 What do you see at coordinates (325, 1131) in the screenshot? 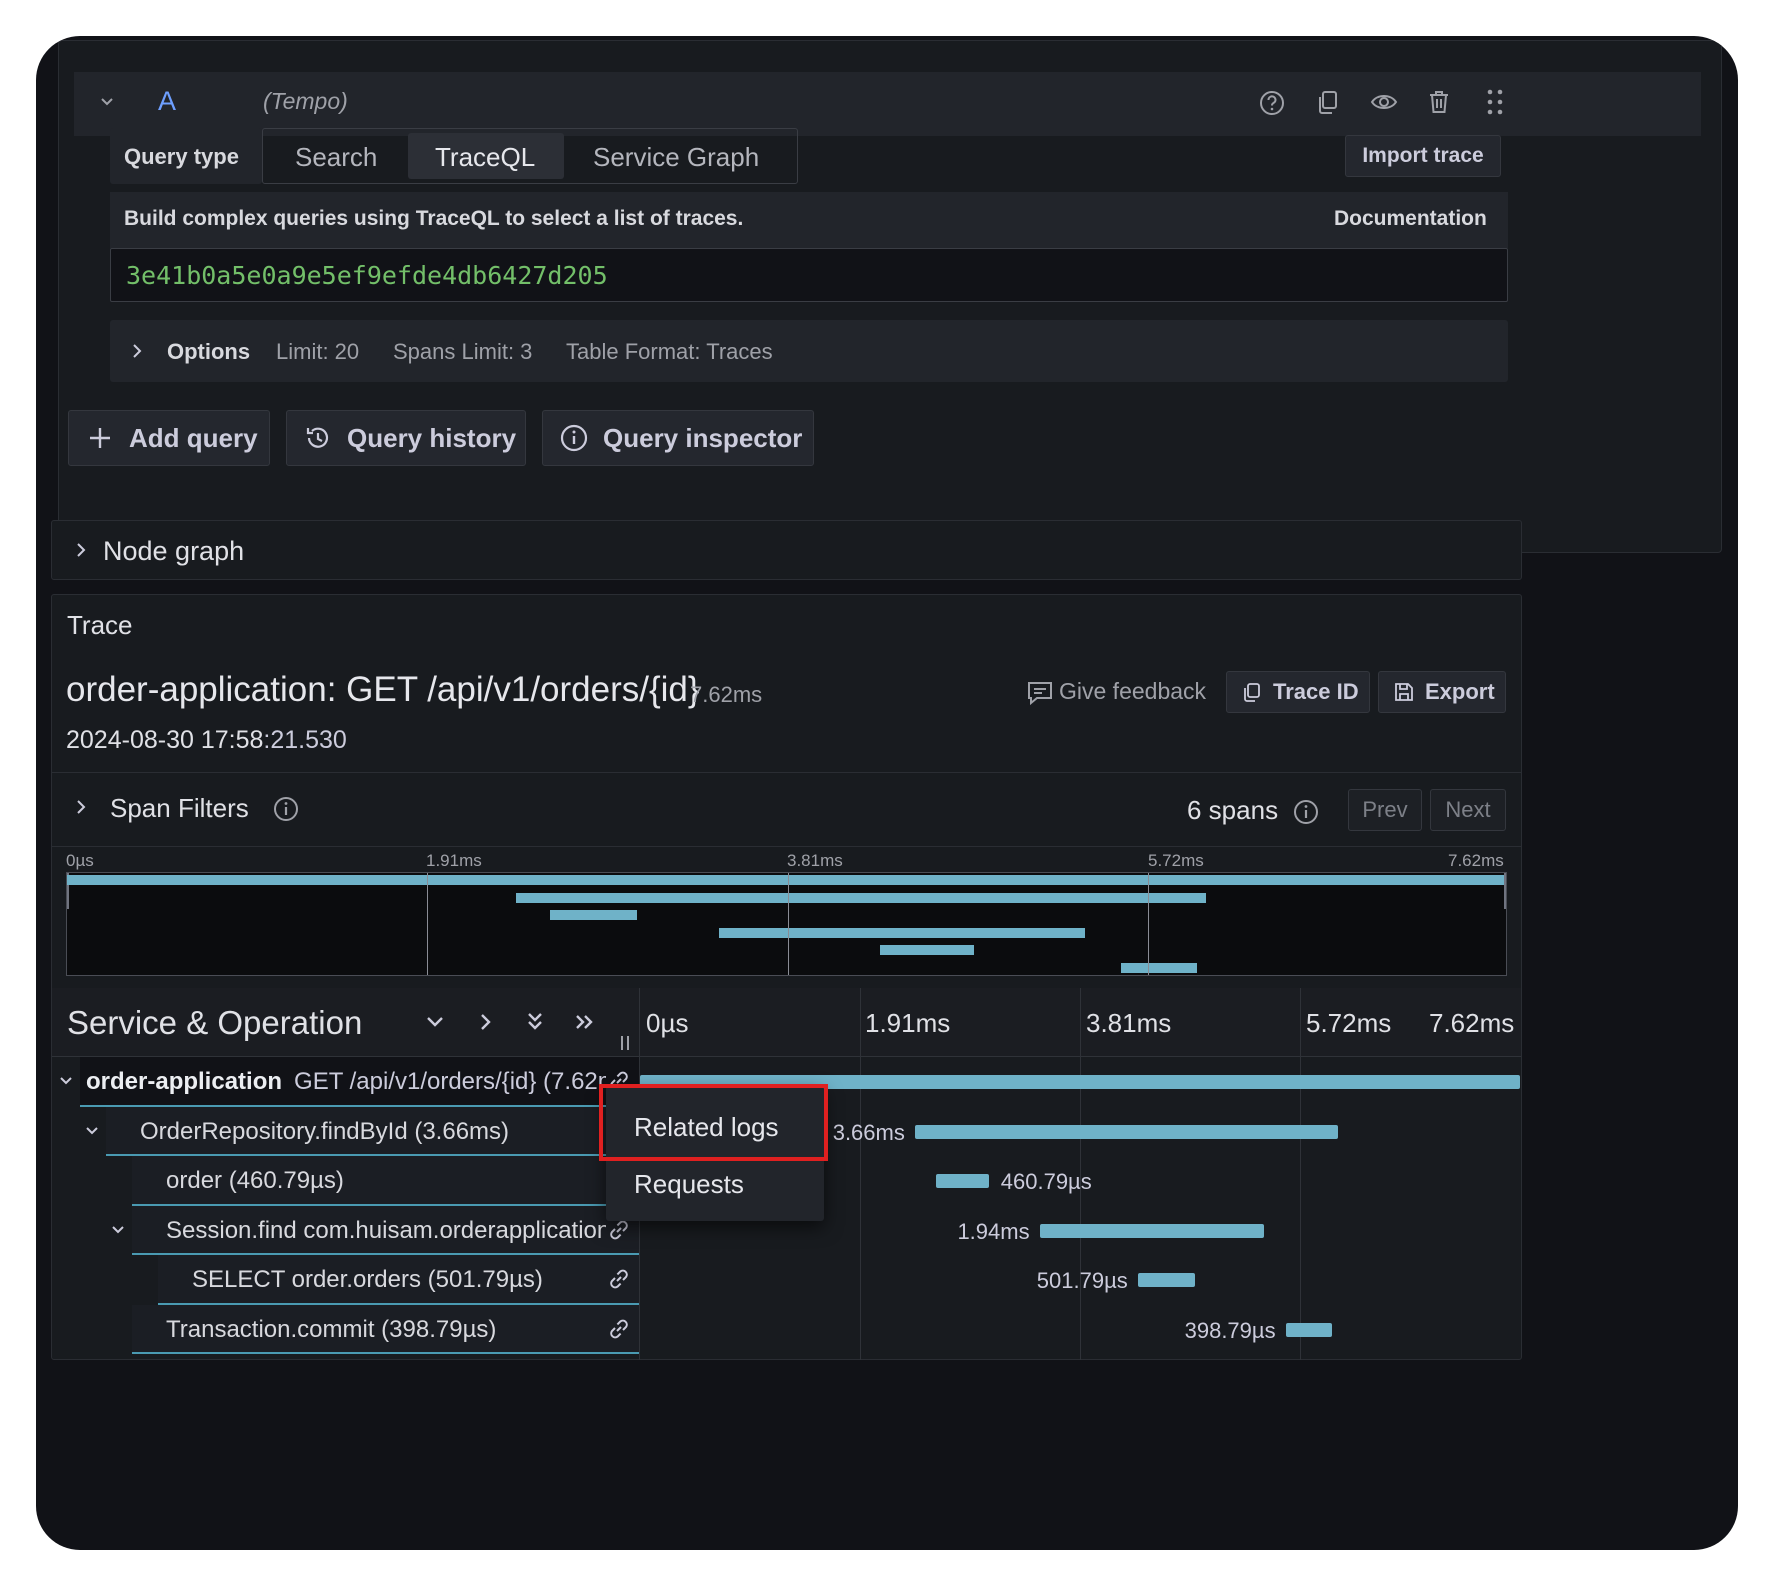
I see `span-operation-name: OrderRepository.findById (3.66ms)` at bounding box center [325, 1131].